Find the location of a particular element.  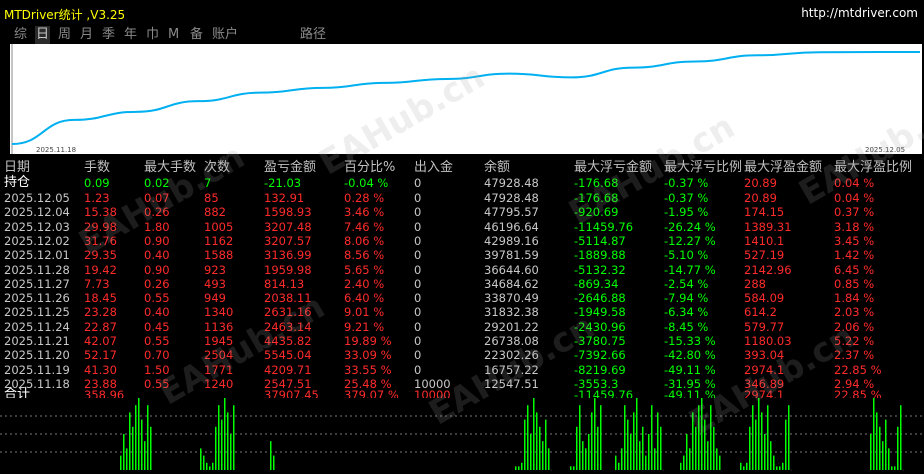

hold-fl_amt: -176.68 is located at coordinates (596, 183).